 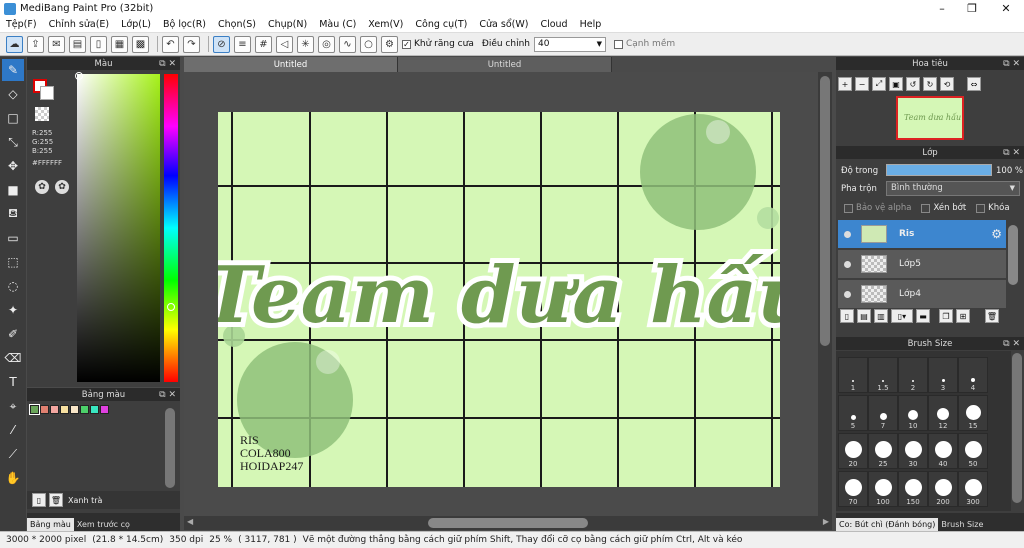 What do you see at coordinates (853, 489) in the screenshot?
I see `brush-size-option: 70` at bounding box center [853, 489].